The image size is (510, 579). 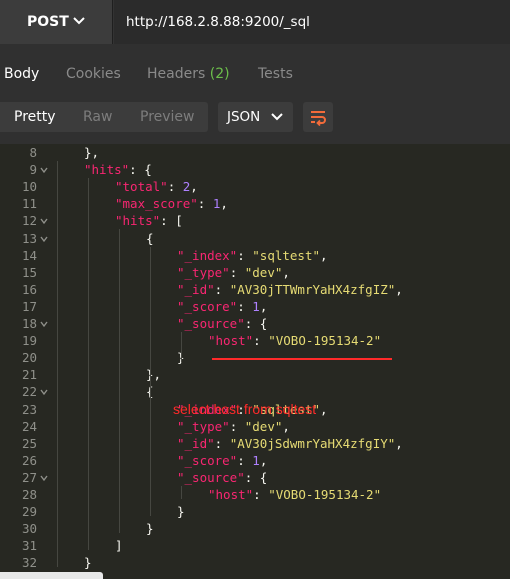 What do you see at coordinates (277, 117) in the screenshot?
I see `chevron-down-icon` at bounding box center [277, 117].